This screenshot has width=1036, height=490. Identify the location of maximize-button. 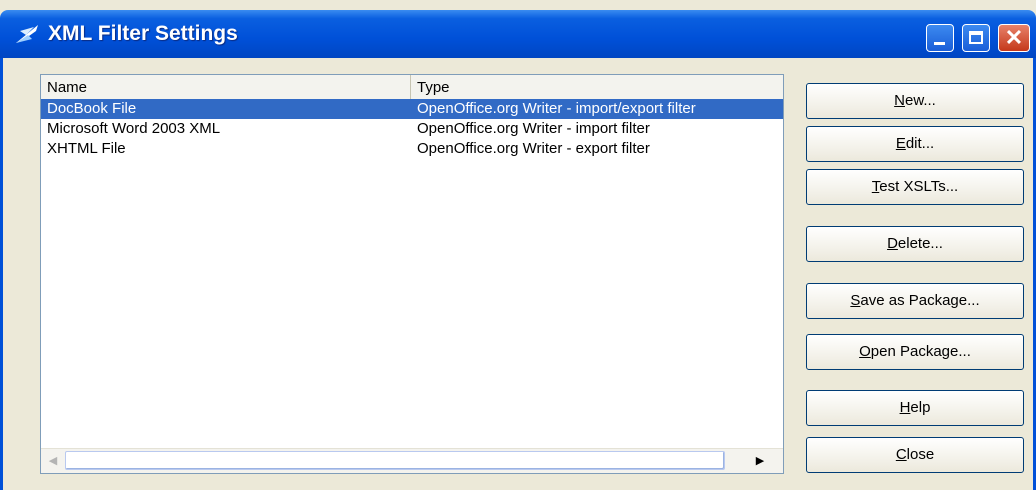
(976, 38).